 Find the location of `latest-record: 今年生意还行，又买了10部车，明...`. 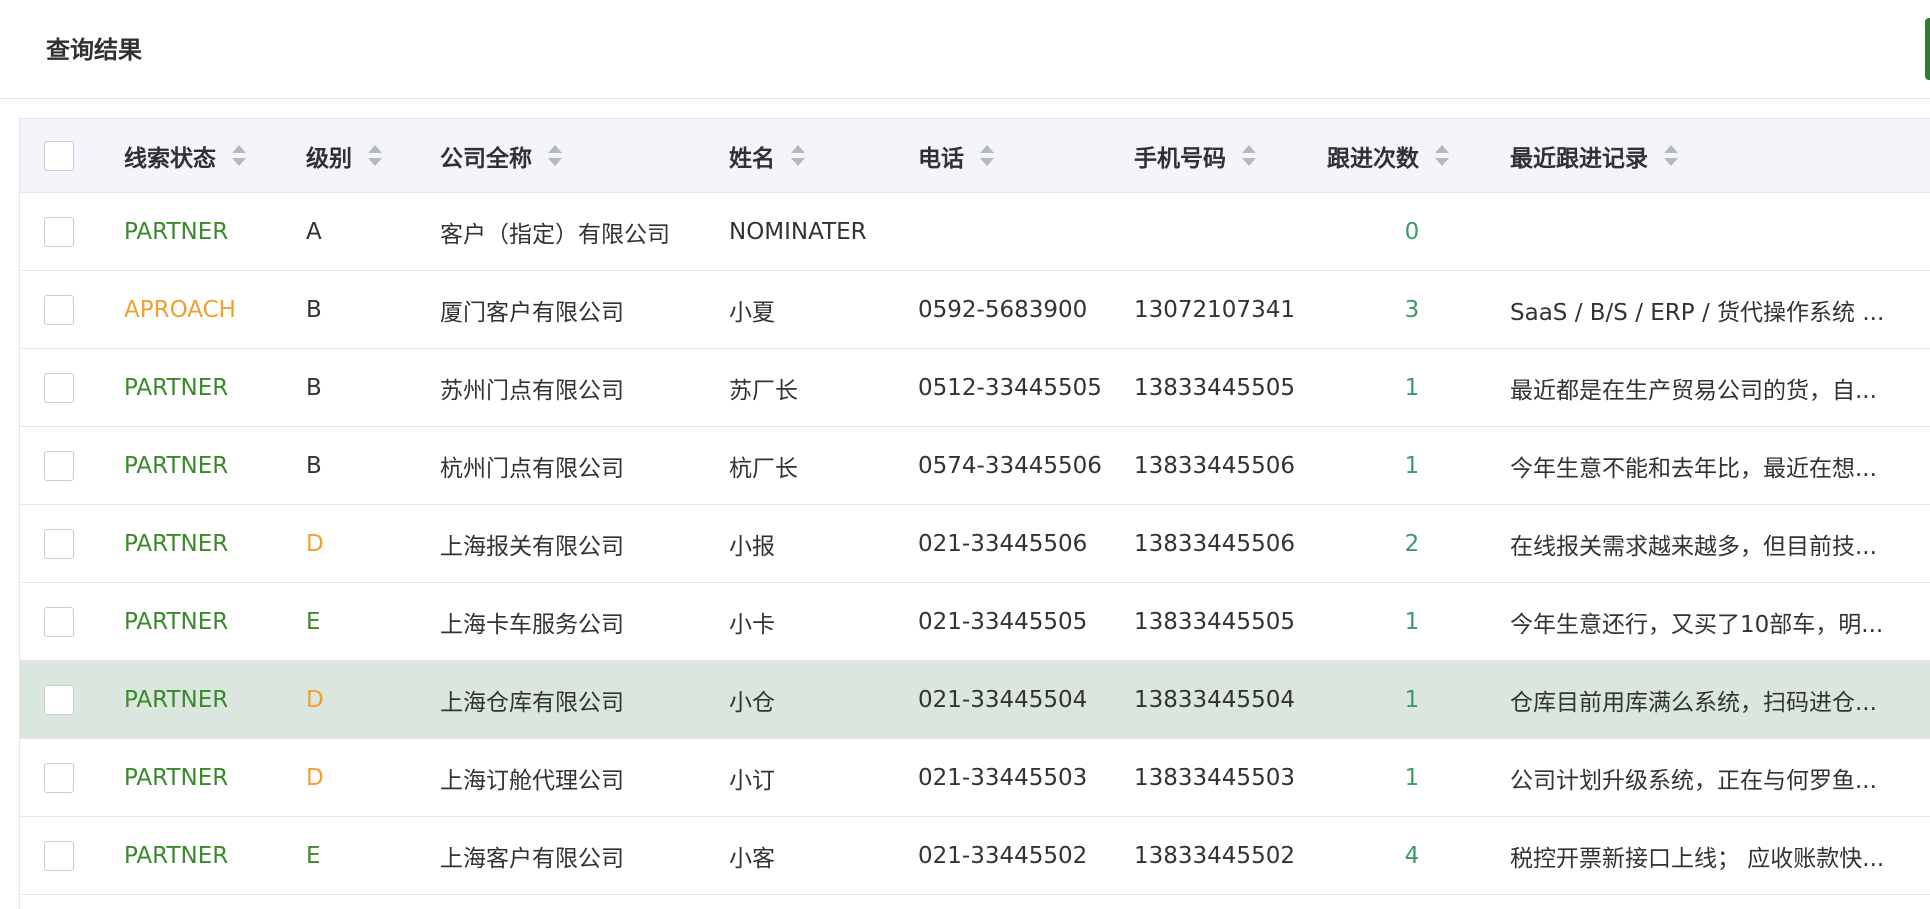

latest-record: 今年生意还行，又买了10部车，明... is located at coordinates (1697, 624).